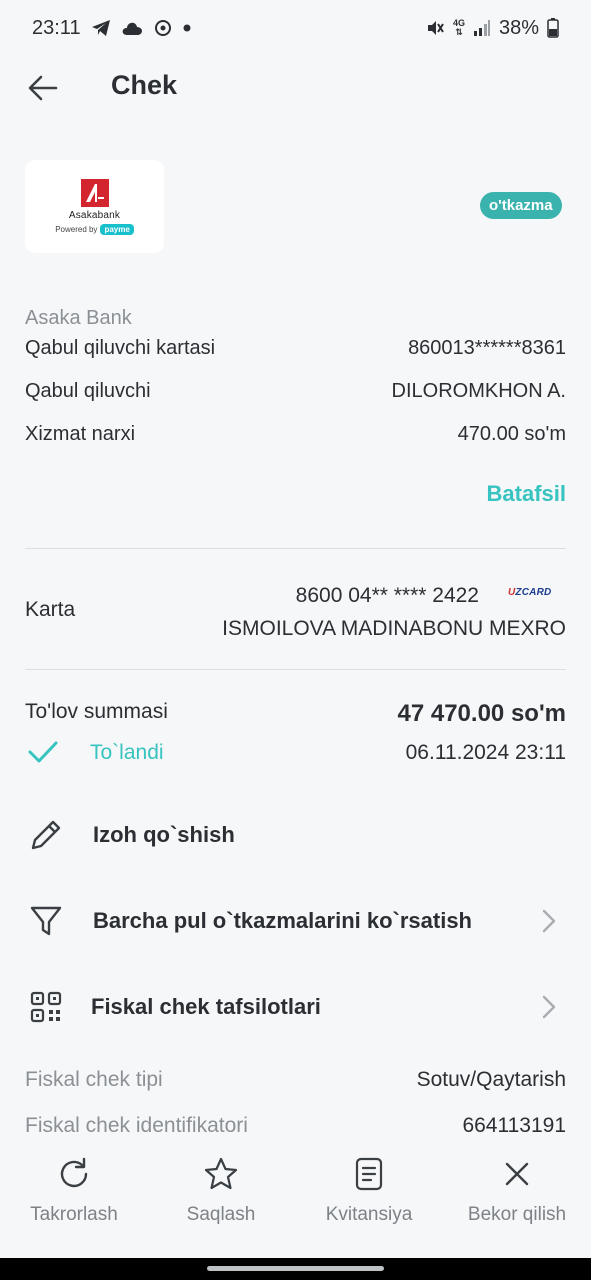  I want to click on page-title: Chek, so click(144, 85).